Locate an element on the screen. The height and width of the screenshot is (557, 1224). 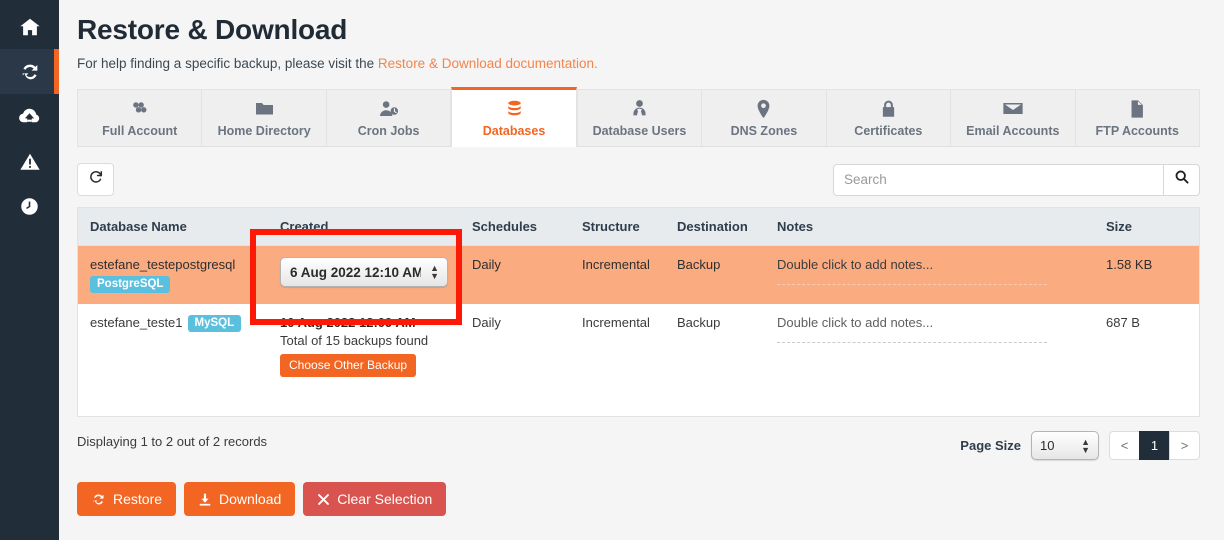
cell-schedule: Daily is located at coordinates (486, 265).